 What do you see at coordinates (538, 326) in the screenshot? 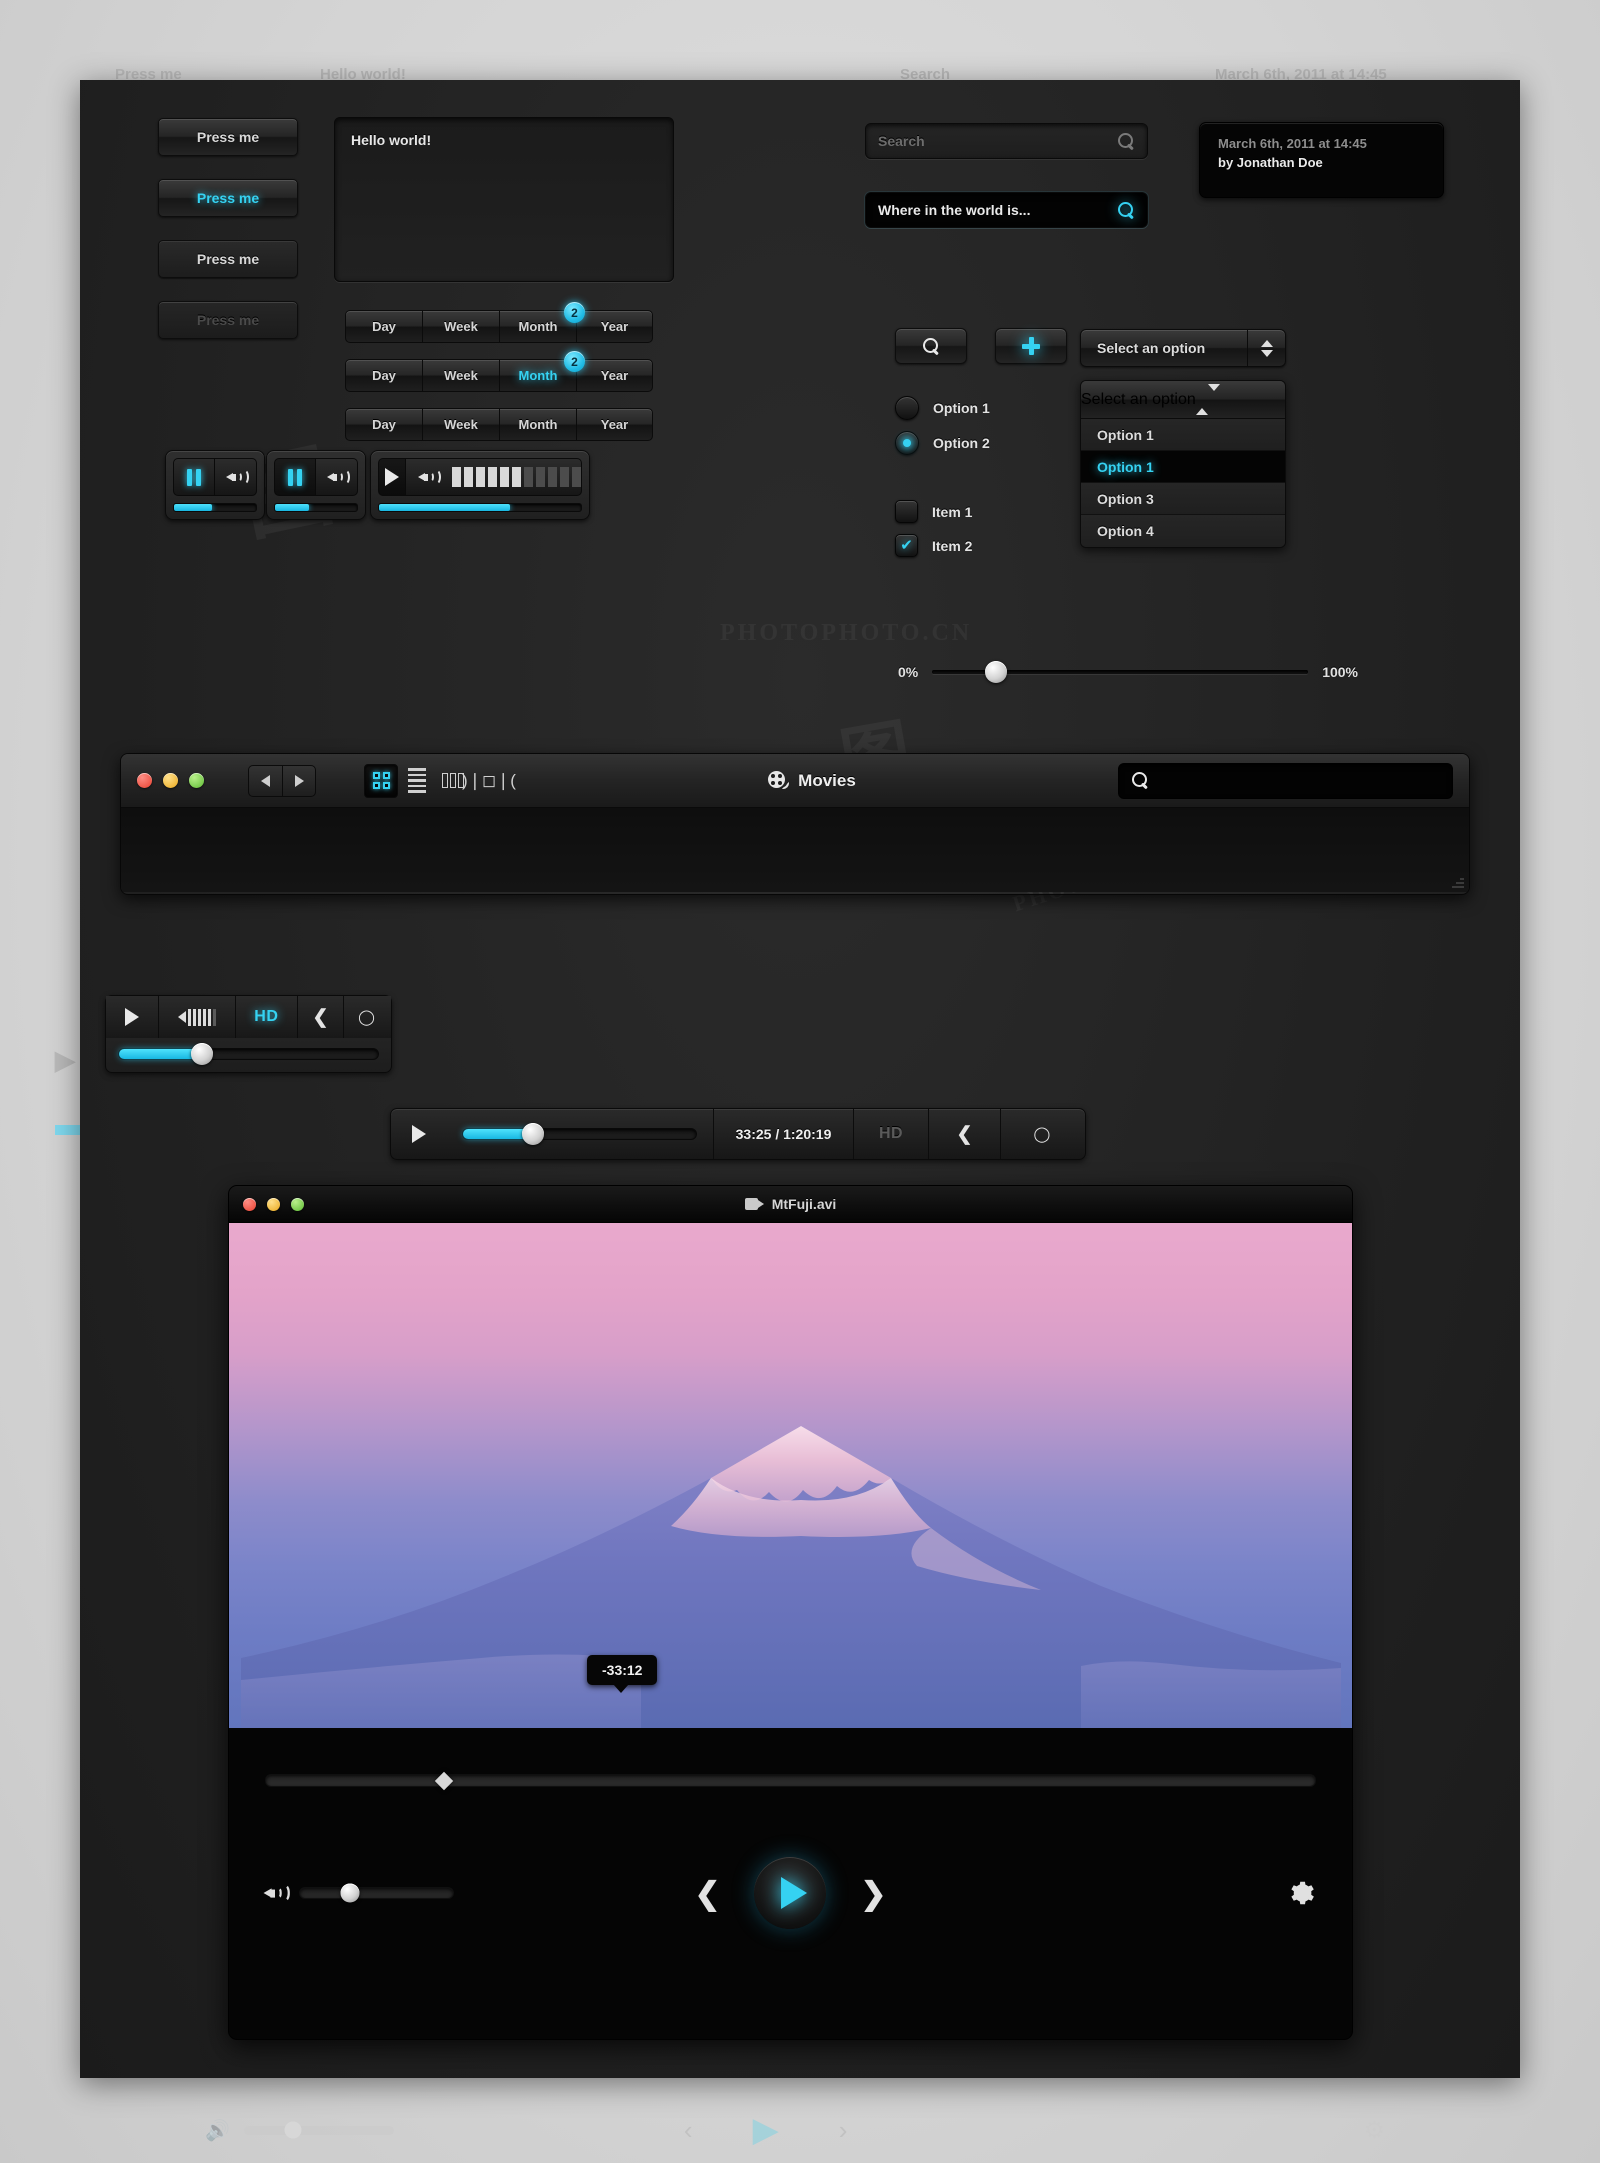
I see `segment-month-label: Month` at bounding box center [538, 326].